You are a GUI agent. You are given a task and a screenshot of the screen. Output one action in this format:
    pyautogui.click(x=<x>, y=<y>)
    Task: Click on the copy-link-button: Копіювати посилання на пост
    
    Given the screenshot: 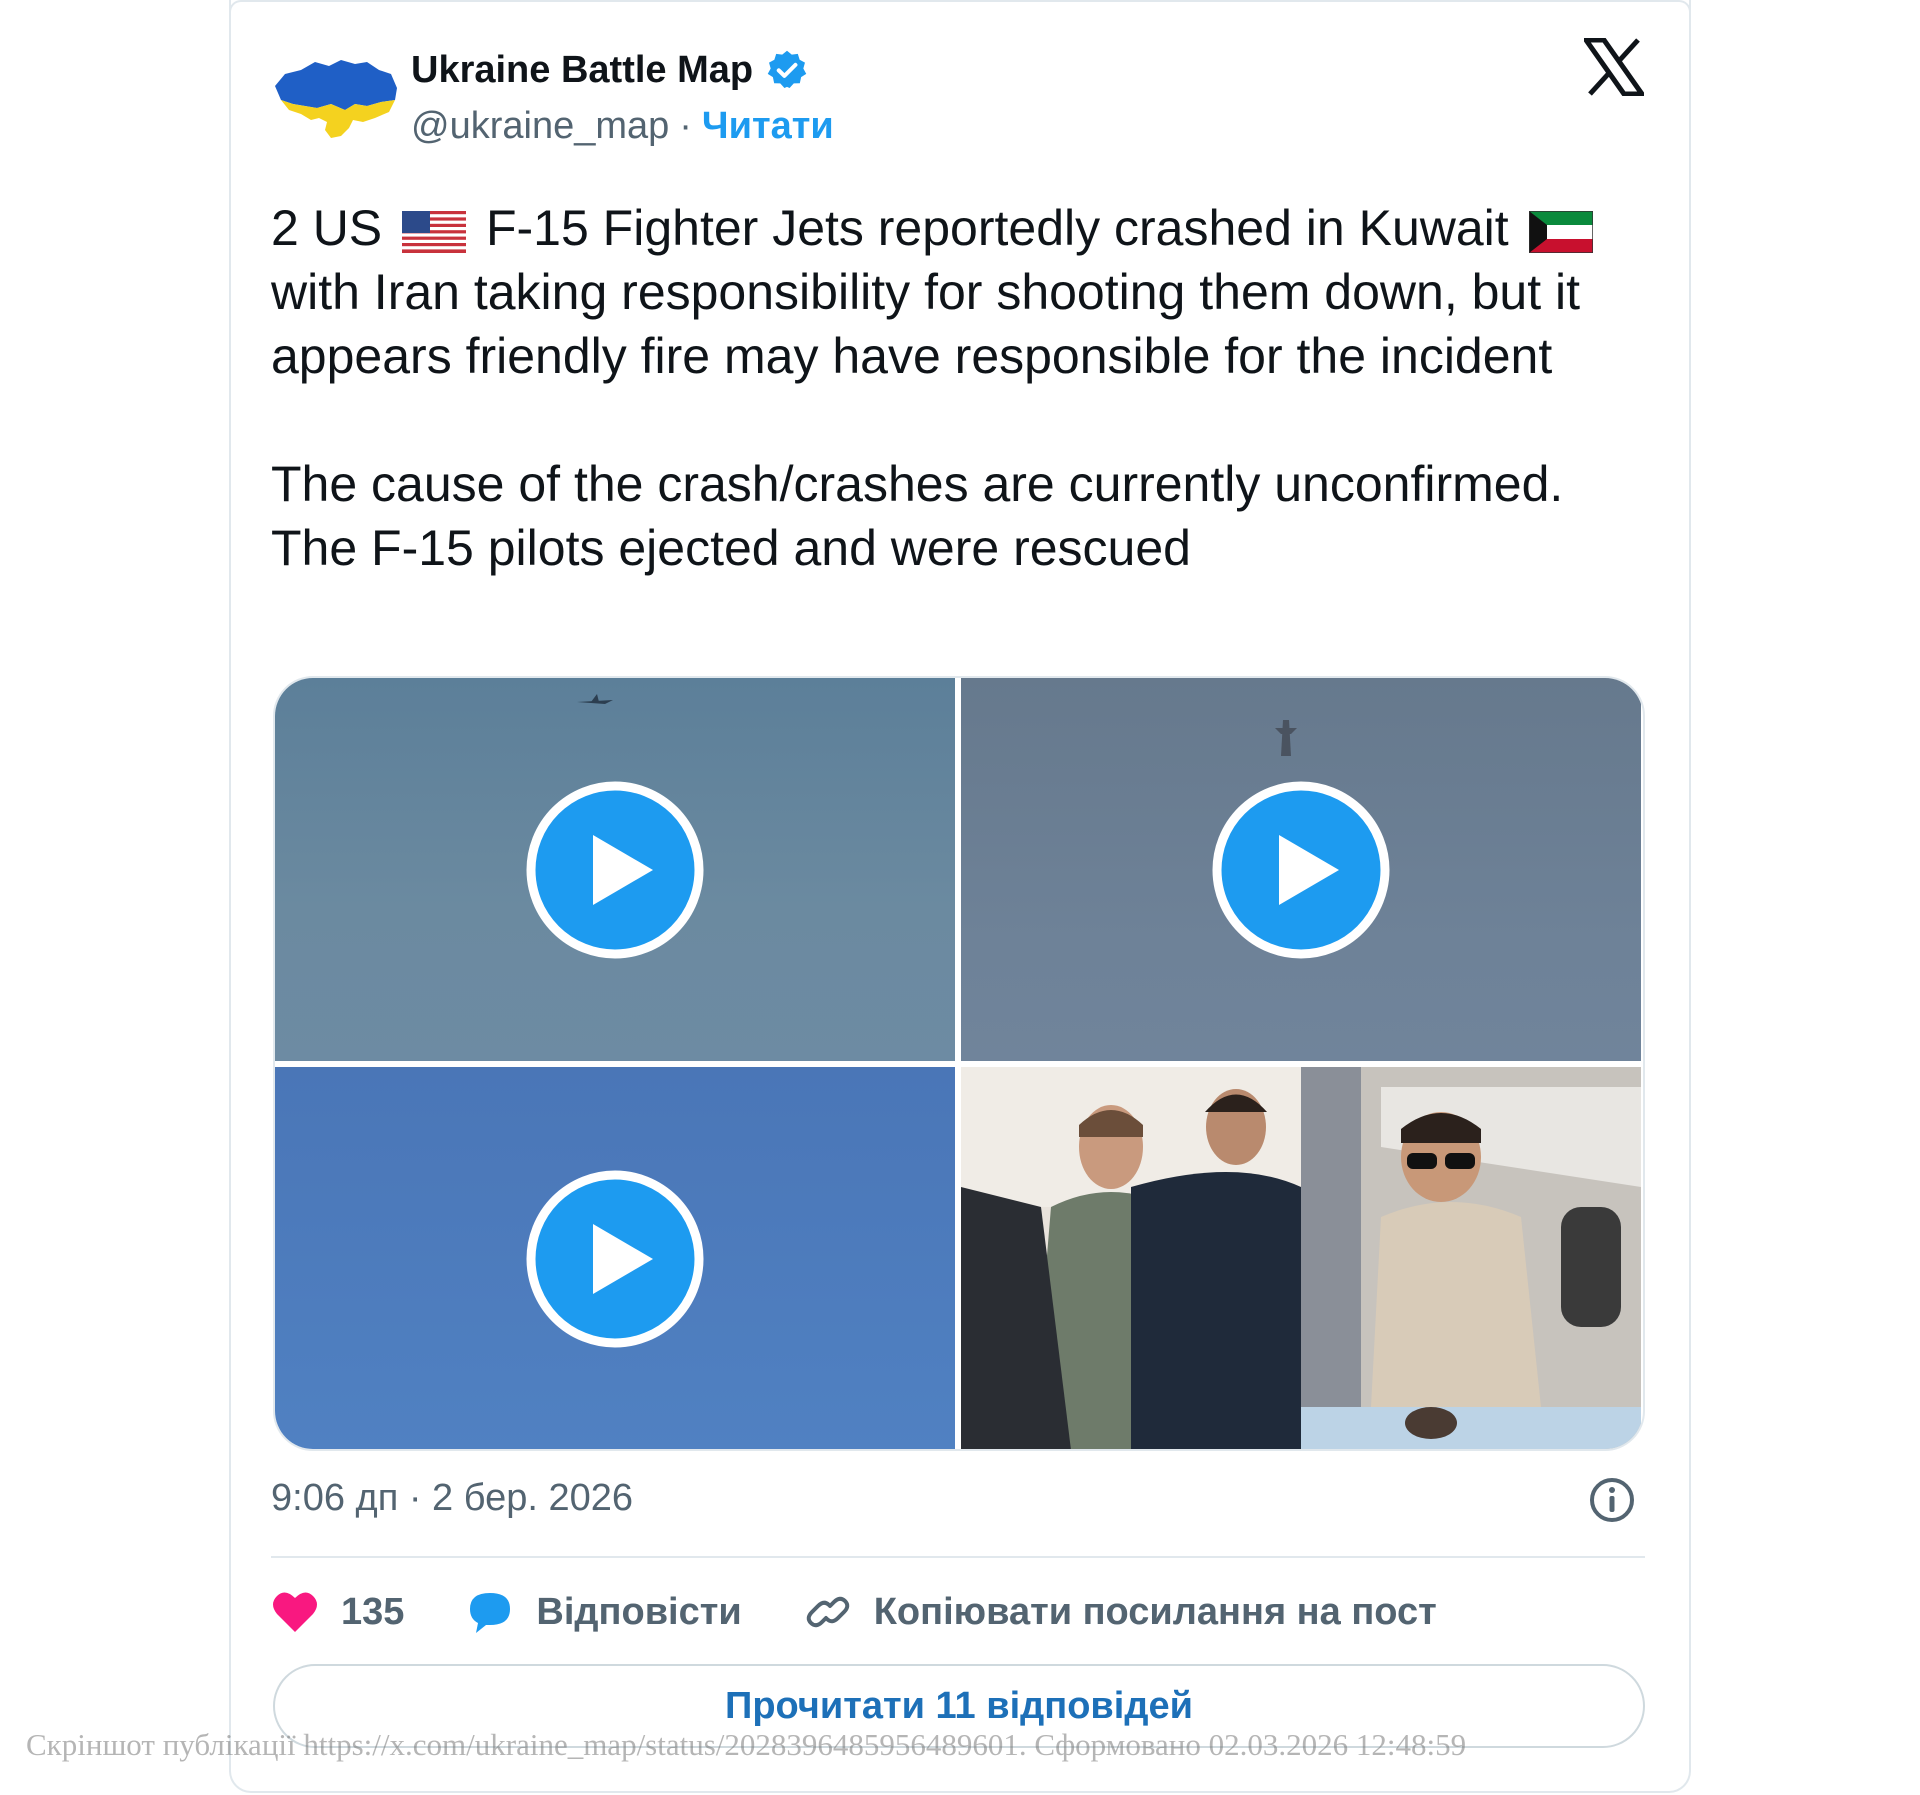 What is the action you would take?
    pyautogui.click(x=1120, y=1612)
    